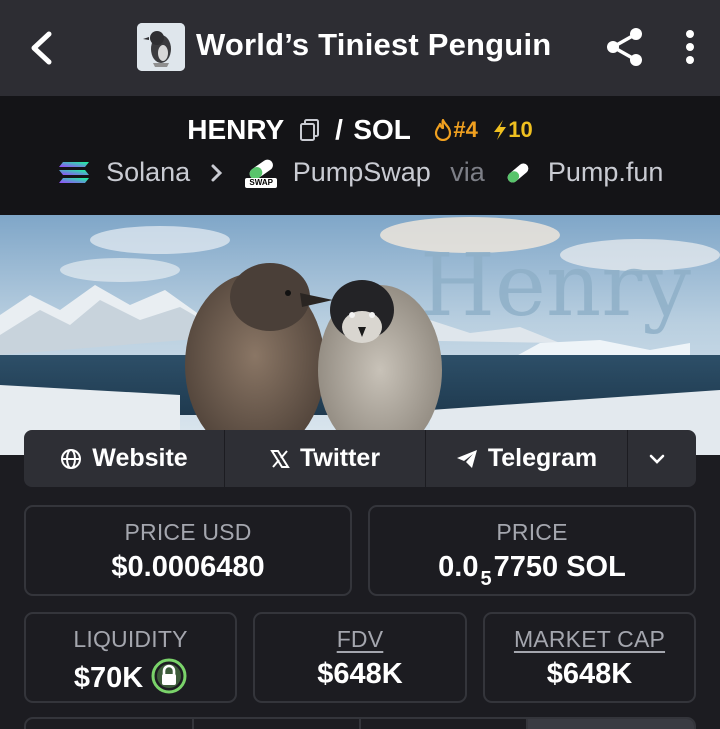 Image resolution: width=720 pixels, height=729 pixels. Describe the element at coordinates (261, 173) in the screenshot. I see `pumpswap-icon: SWAP` at that location.